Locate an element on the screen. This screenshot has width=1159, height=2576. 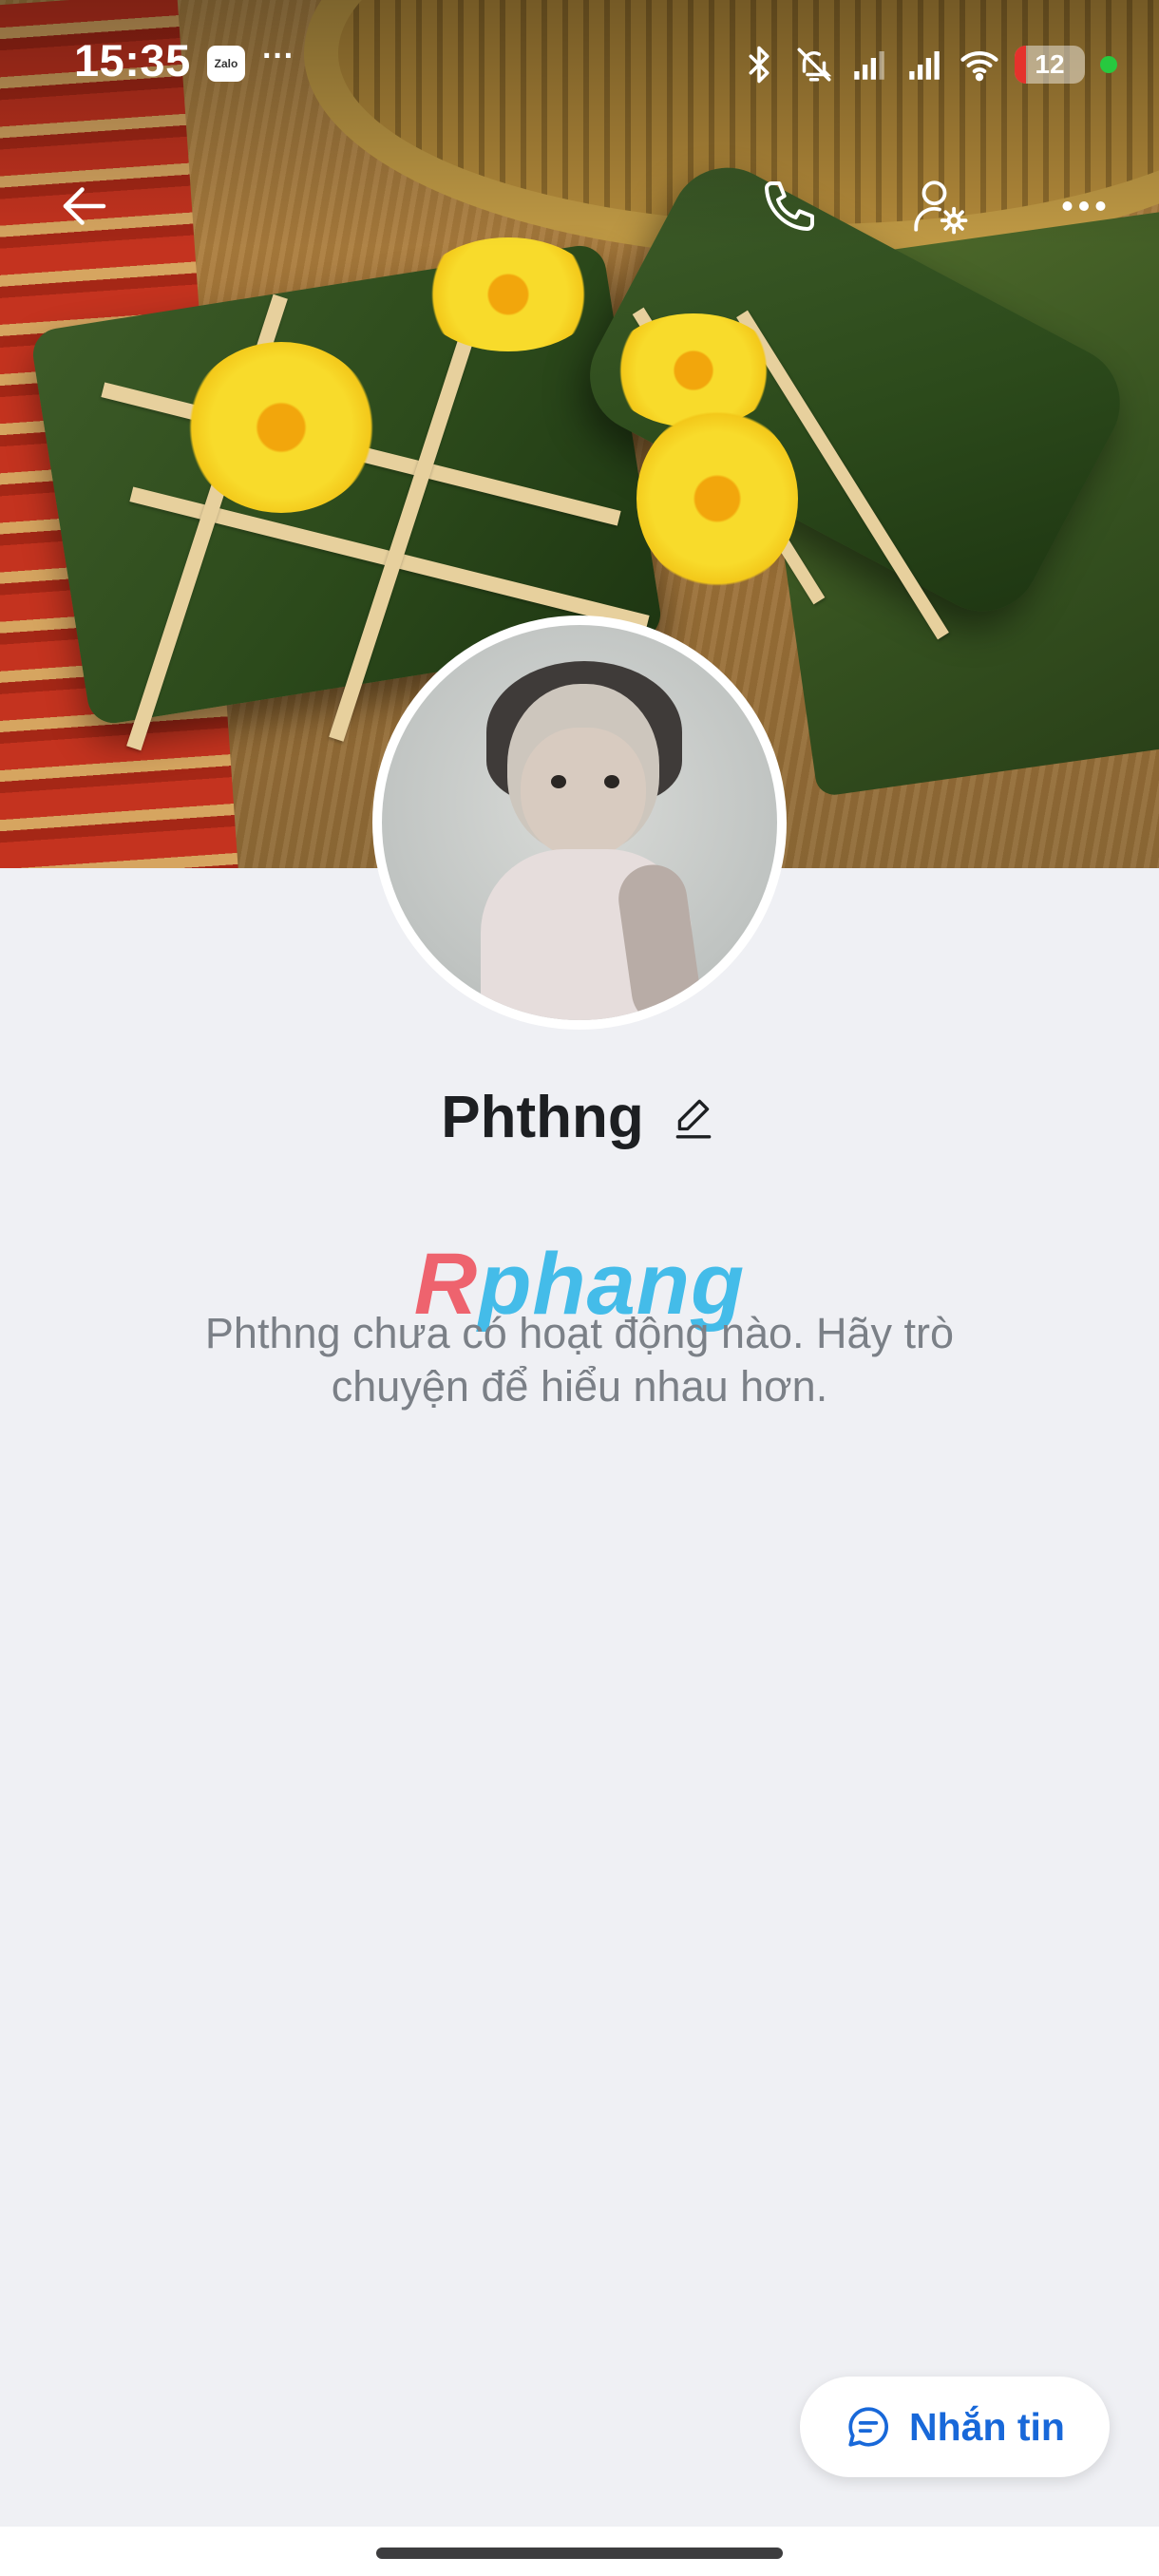
call-button is located at coordinates (789, 206).